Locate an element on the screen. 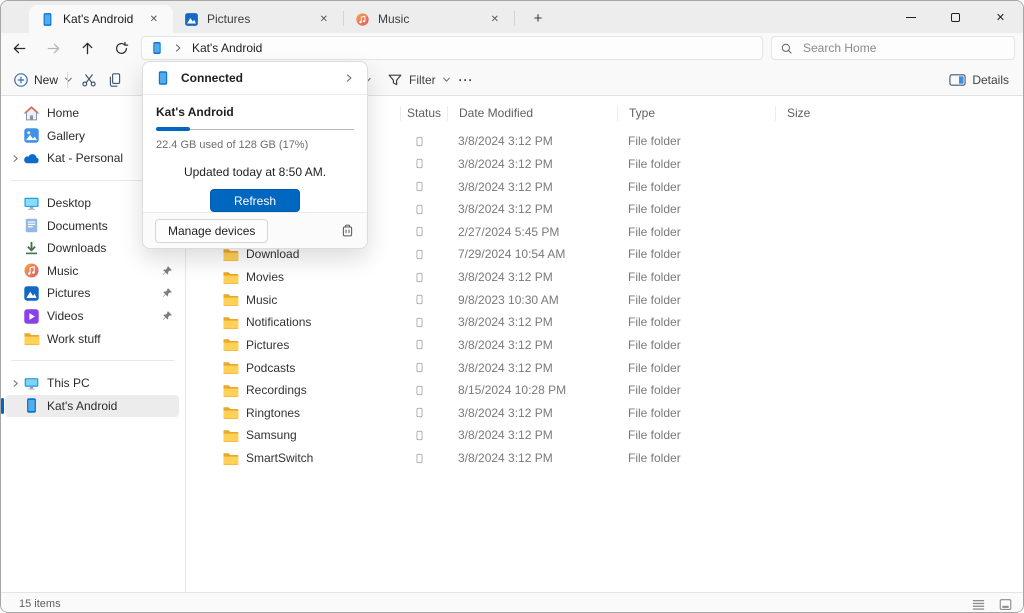 Image resolution: width=1024 pixels, height=613 pixels. refresh-icon is located at coordinates (121, 48).